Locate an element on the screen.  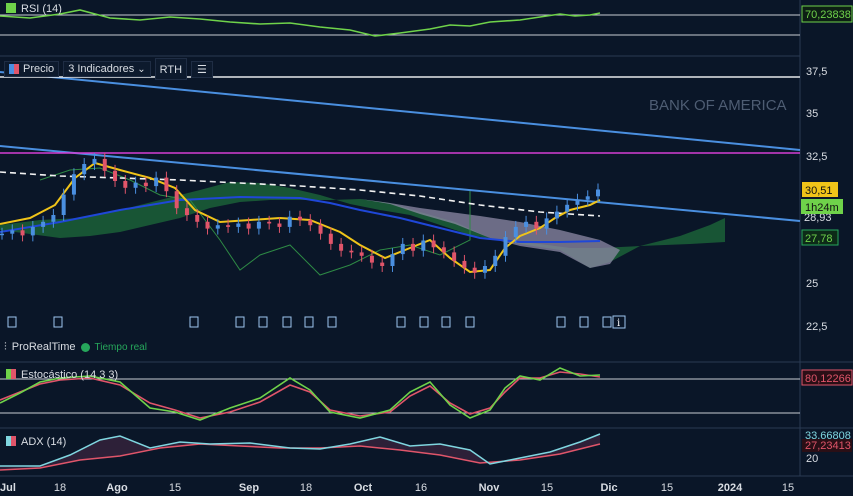
x-tick-label: Sep is located at coordinates (249, 488).